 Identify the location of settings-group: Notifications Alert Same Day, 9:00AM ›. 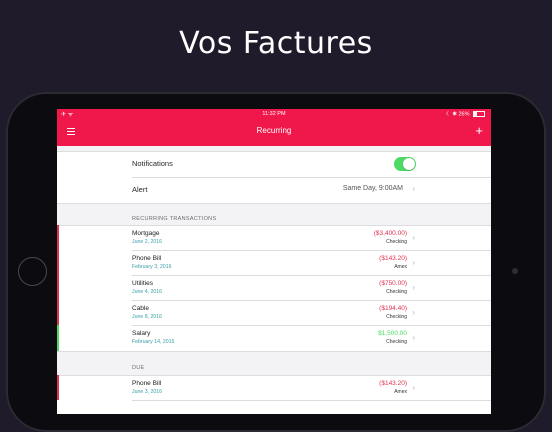
(274, 177).